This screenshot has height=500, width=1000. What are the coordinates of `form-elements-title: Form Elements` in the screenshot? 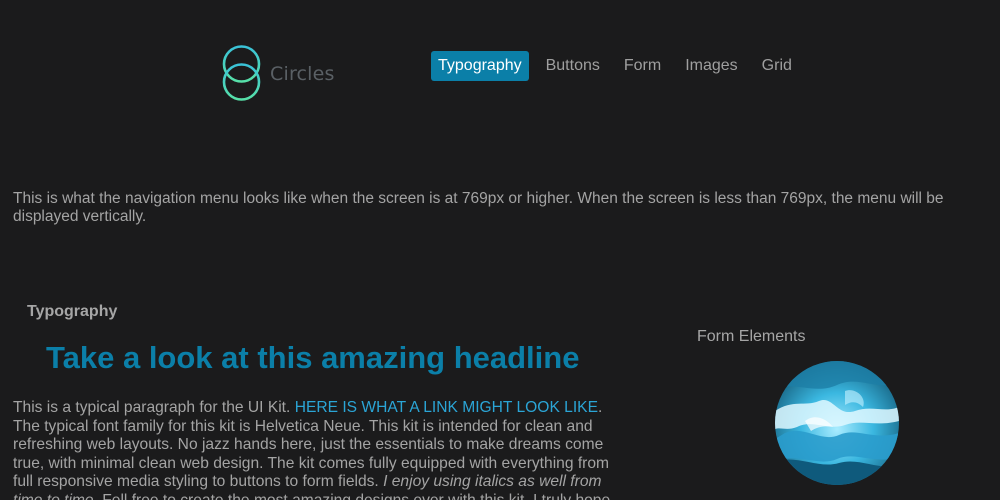 It's located at (751, 336).